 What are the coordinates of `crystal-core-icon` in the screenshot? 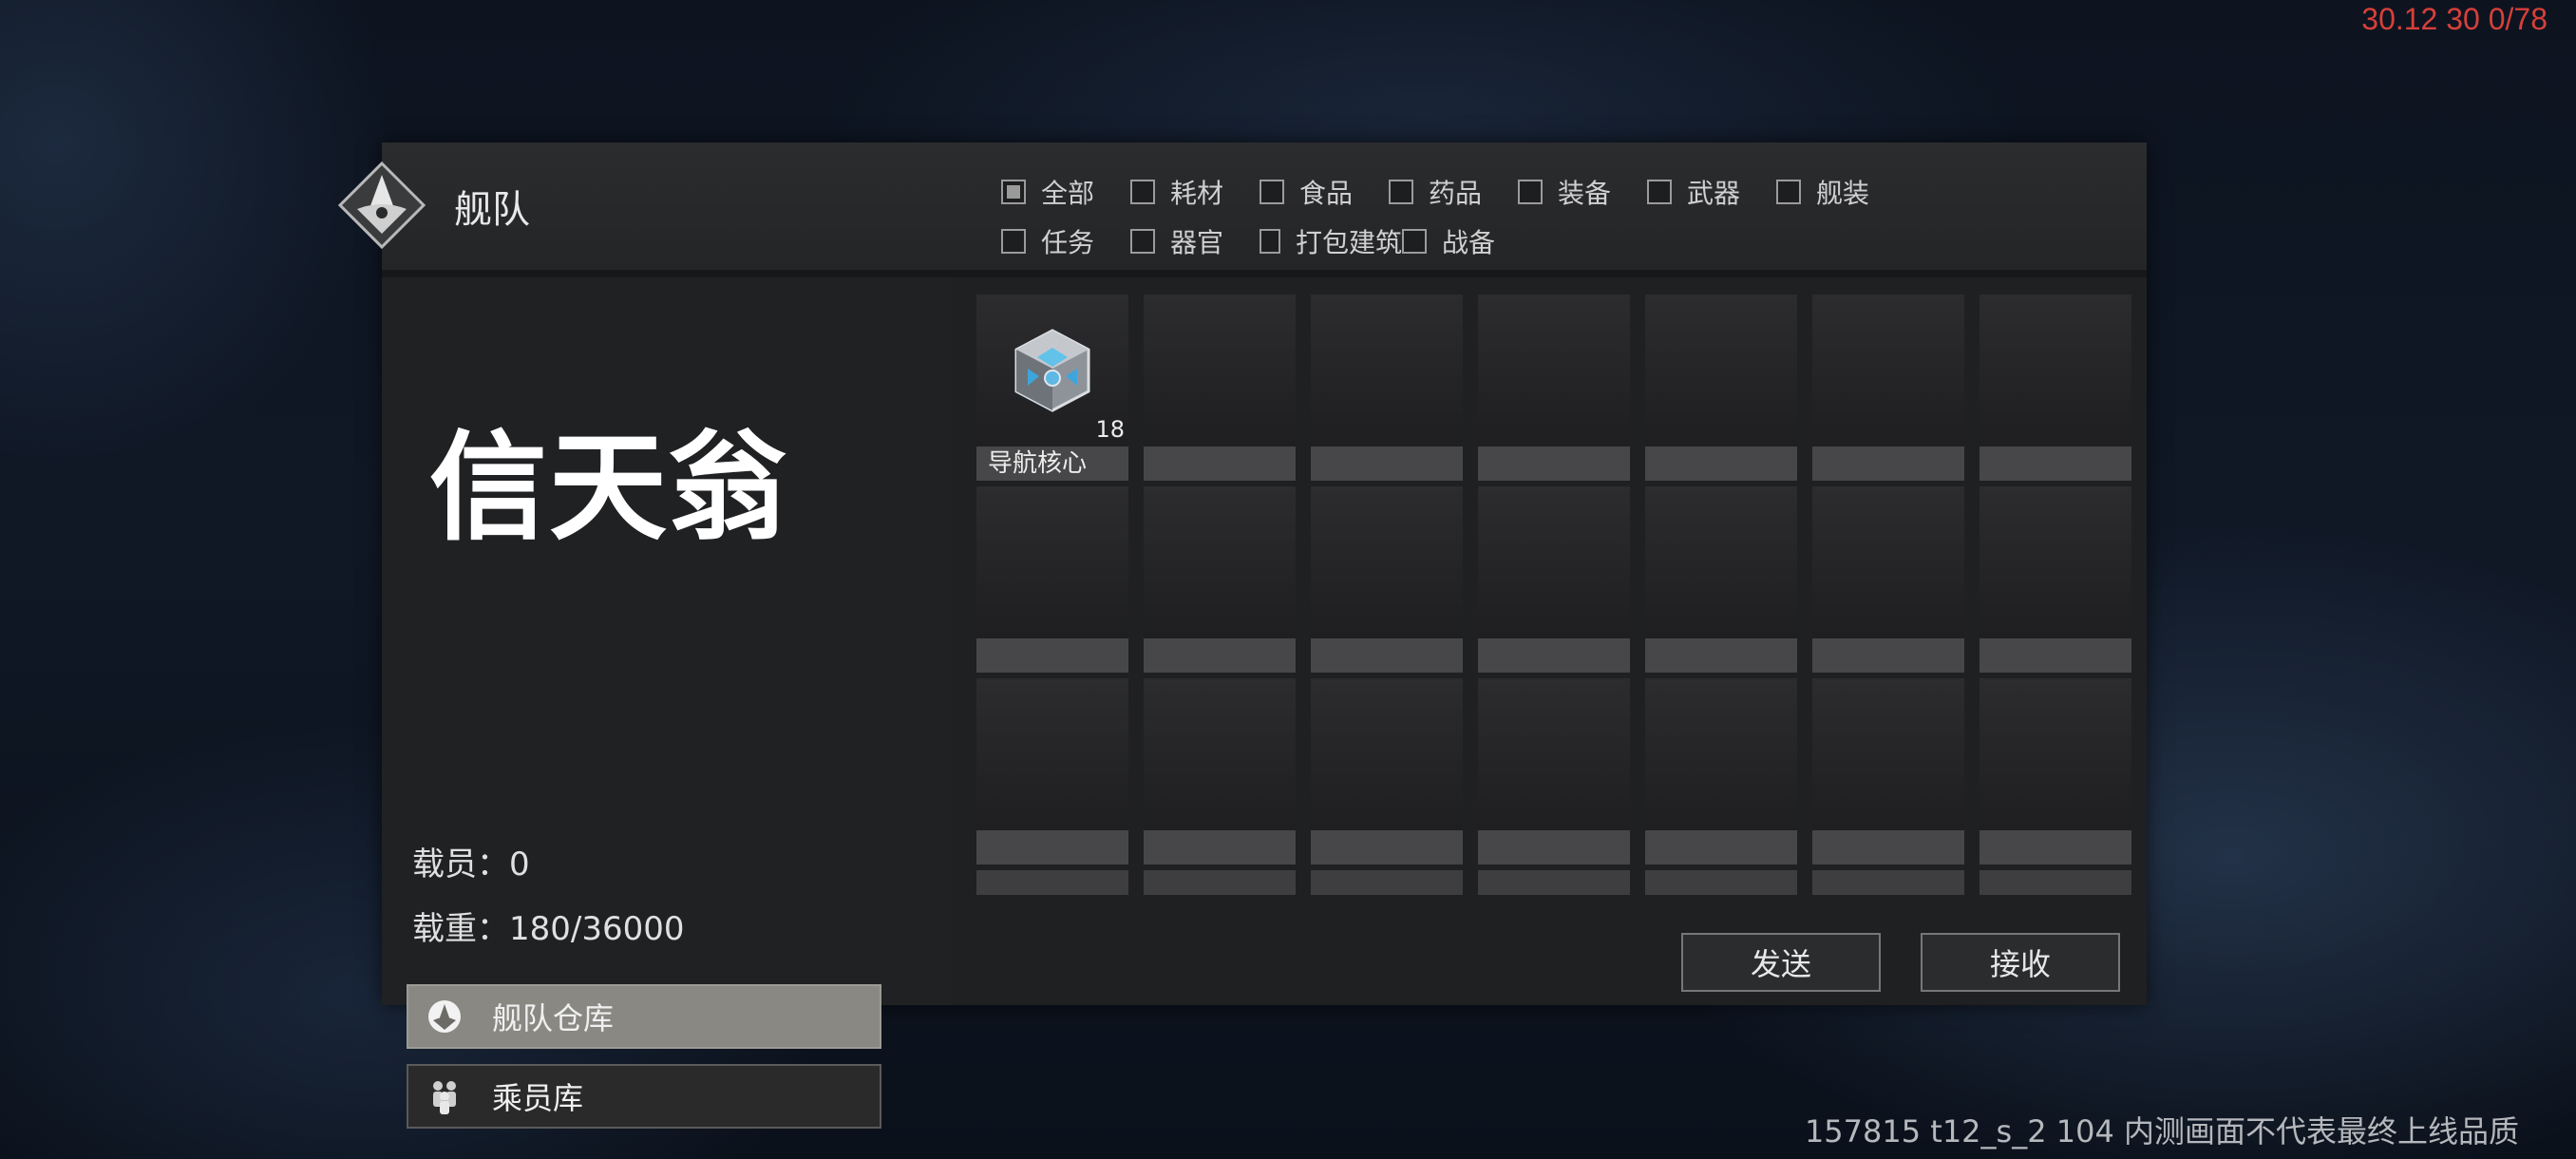 It's located at (1052, 370).